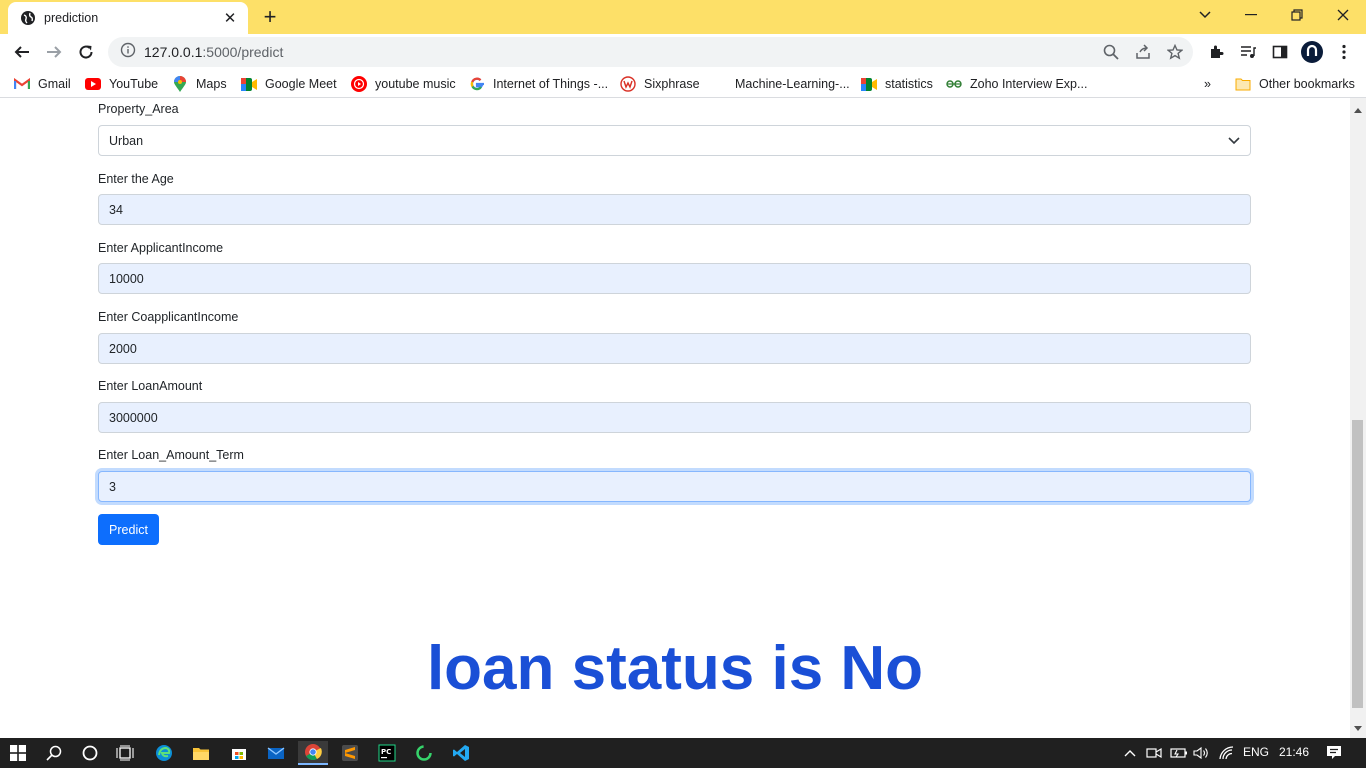  Describe the element at coordinates (1343, 15) in the screenshot. I see `close-window-button` at that location.